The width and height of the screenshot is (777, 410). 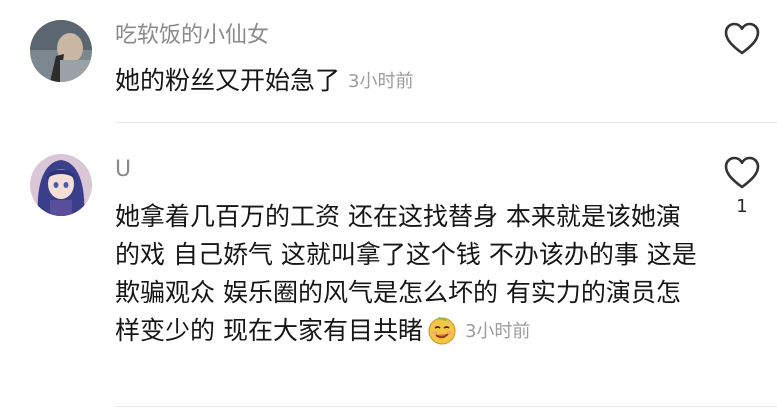 I want to click on comment-text: 她的粉丝又开始急了, so click(x=228, y=80).